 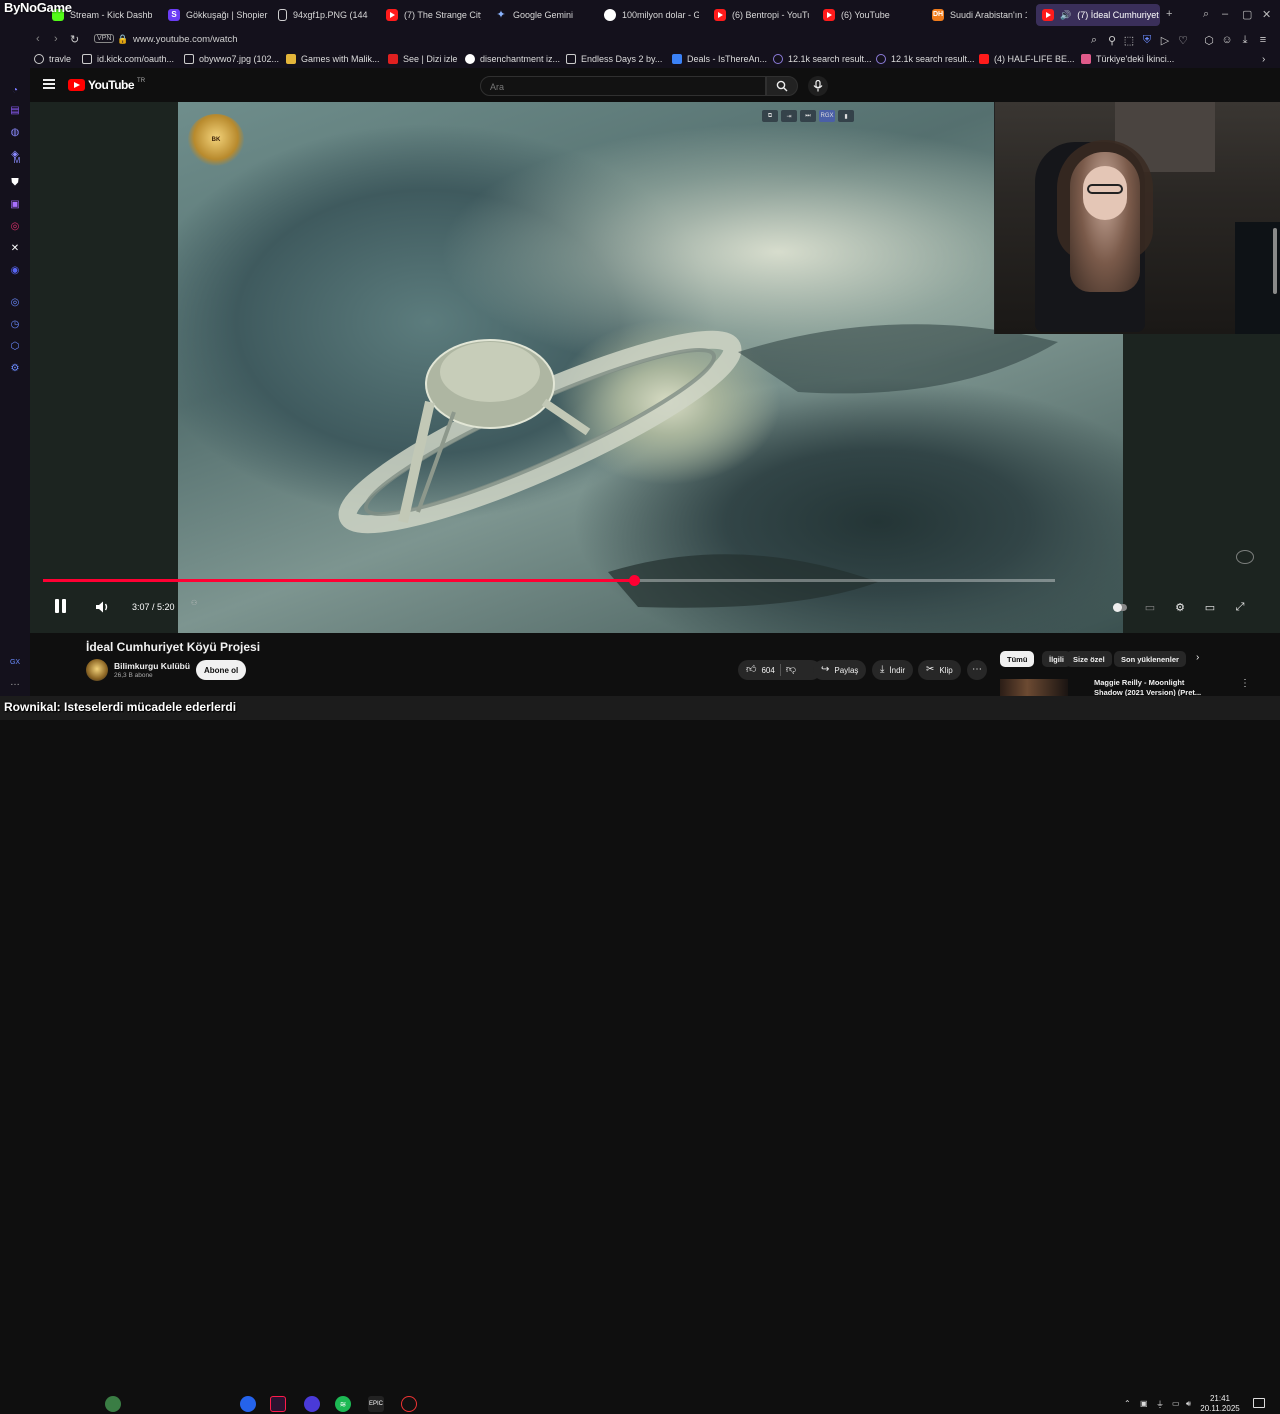 What do you see at coordinates (1165, 40) in the screenshot?
I see `player-icon: ▷` at bounding box center [1165, 40].